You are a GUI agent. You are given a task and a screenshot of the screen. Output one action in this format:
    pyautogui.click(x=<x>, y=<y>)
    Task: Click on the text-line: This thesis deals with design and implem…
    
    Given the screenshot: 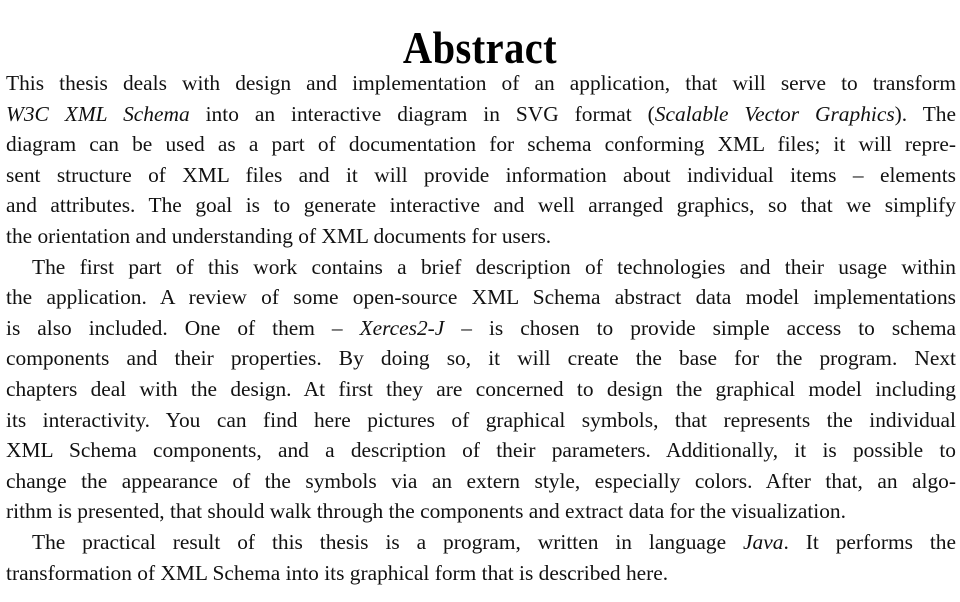 What is the action you would take?
    pyautogui.click(x=481, y=83)
    